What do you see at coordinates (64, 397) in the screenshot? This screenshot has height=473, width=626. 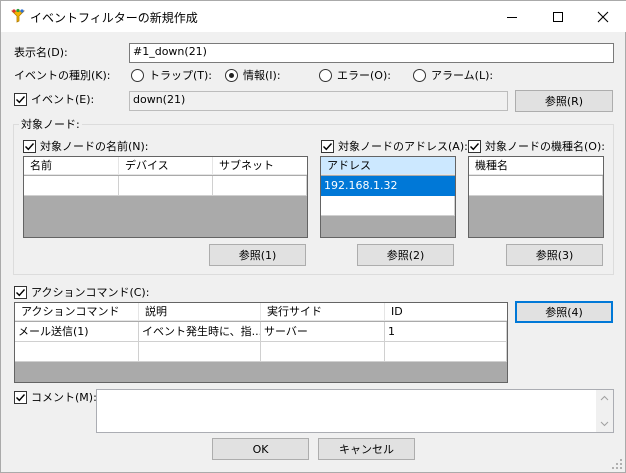 I see `comment-label: コメント(M):` at bounding box center [64, 397].